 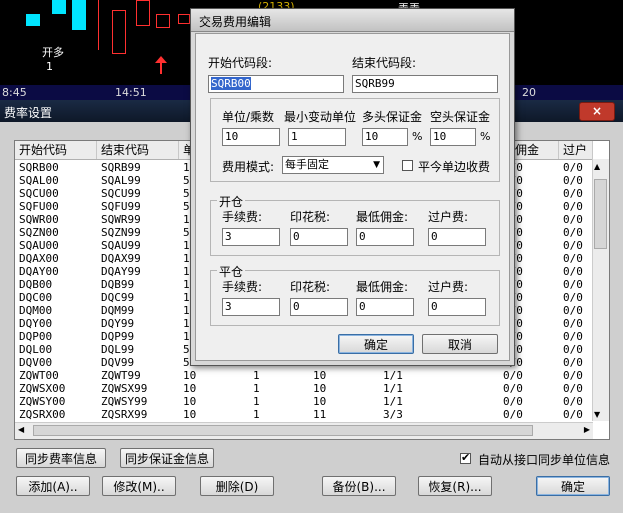 I want to click on table-cell: 1/1, so click(x=393, y=401).